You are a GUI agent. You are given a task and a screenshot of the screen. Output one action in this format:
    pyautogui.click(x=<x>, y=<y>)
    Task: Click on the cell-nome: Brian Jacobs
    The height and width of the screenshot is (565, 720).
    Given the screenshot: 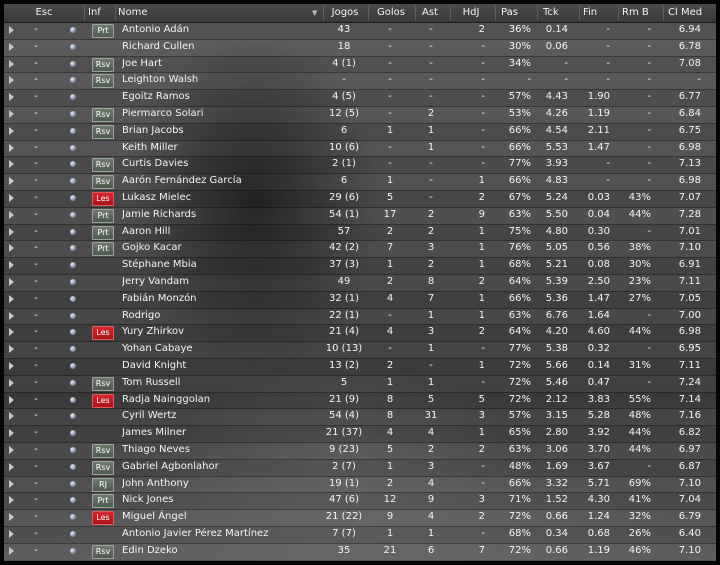 What is the action you would take?
    pyautogui.click(x=217, y=131)
    